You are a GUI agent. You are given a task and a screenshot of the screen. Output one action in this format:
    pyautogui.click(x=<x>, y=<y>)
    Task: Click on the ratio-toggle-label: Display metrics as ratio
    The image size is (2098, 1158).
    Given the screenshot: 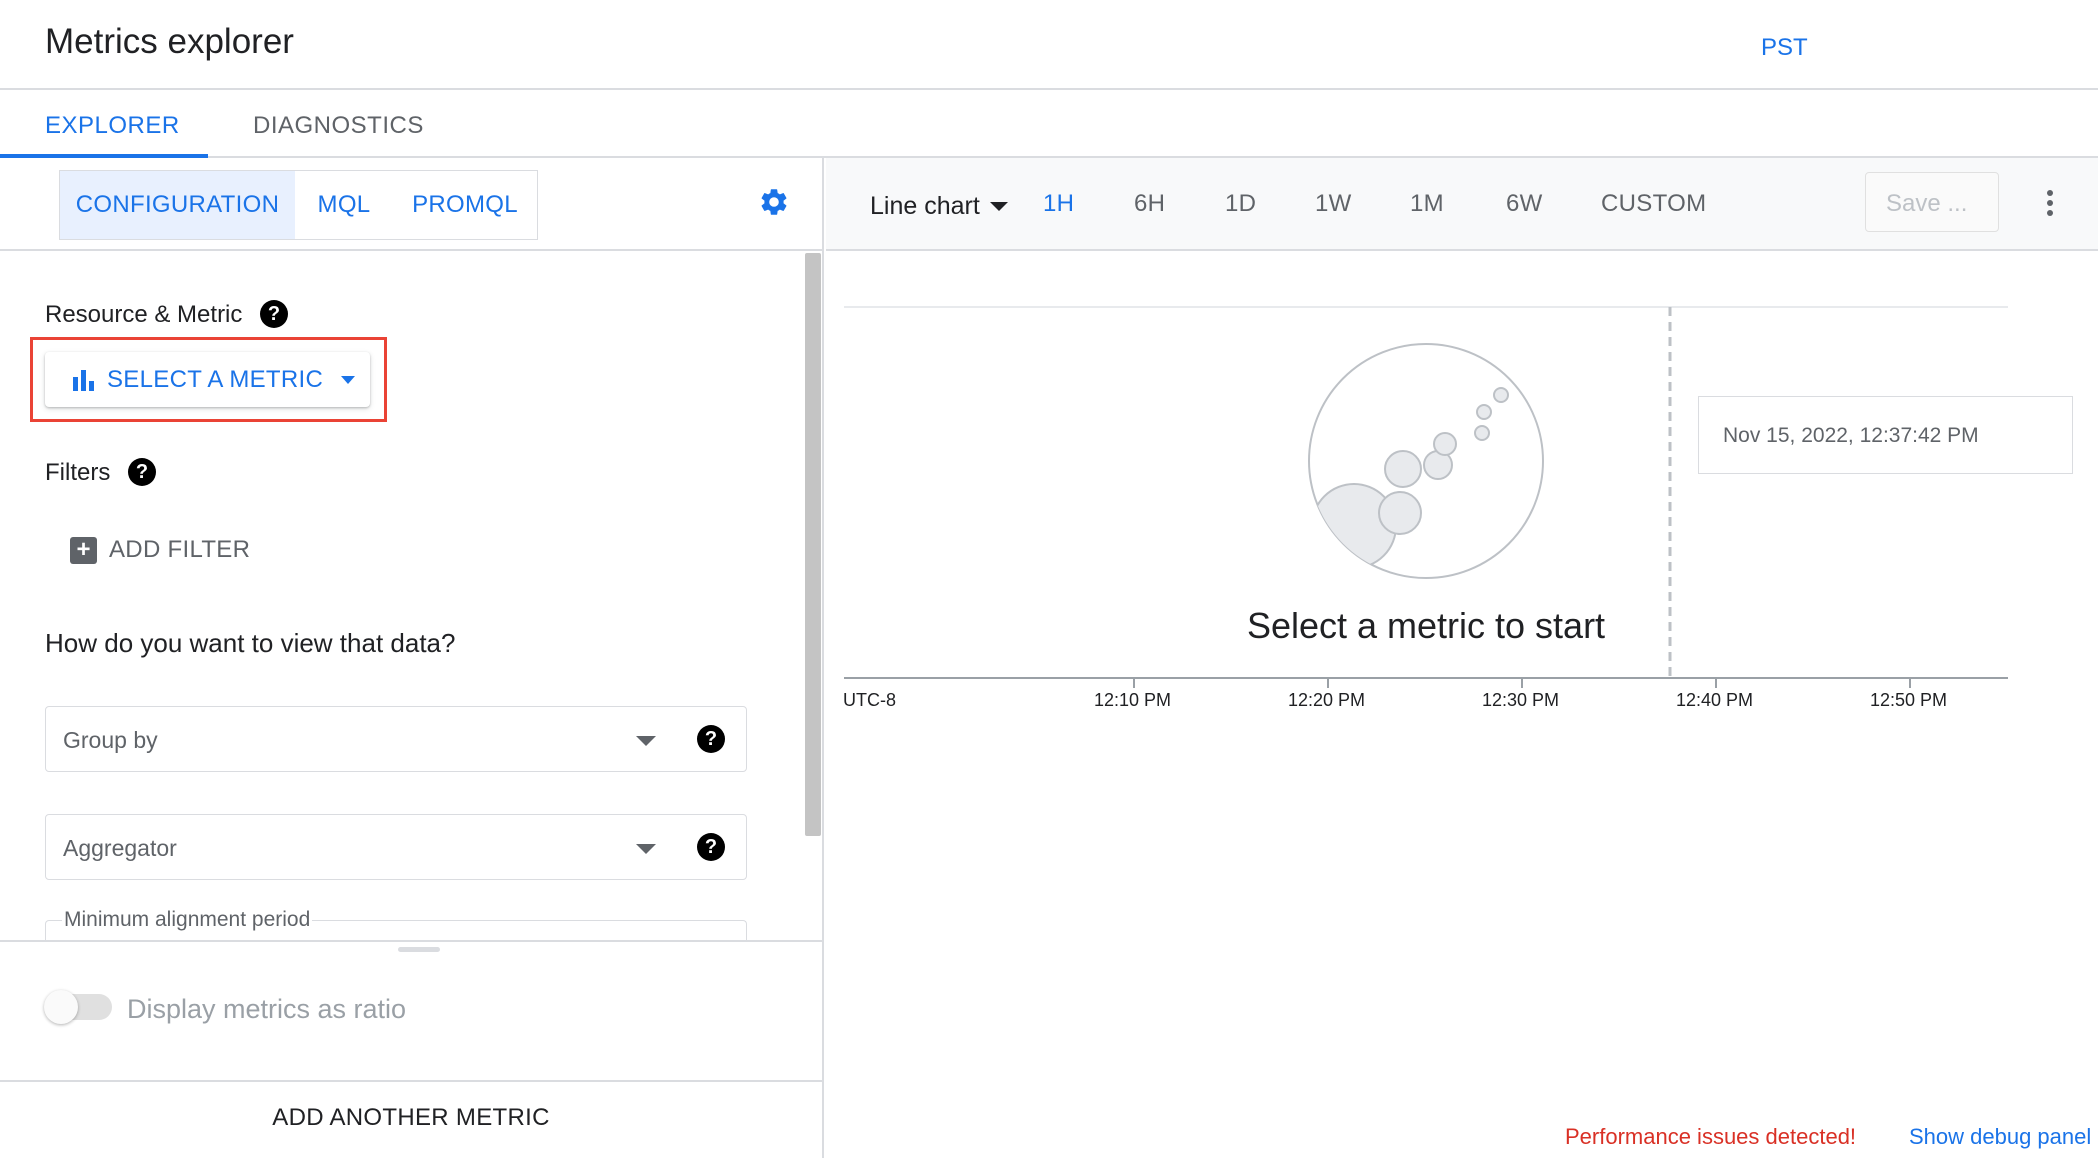 What is the action you would take?
    pyautogui.click(x=267, y=1009)
    